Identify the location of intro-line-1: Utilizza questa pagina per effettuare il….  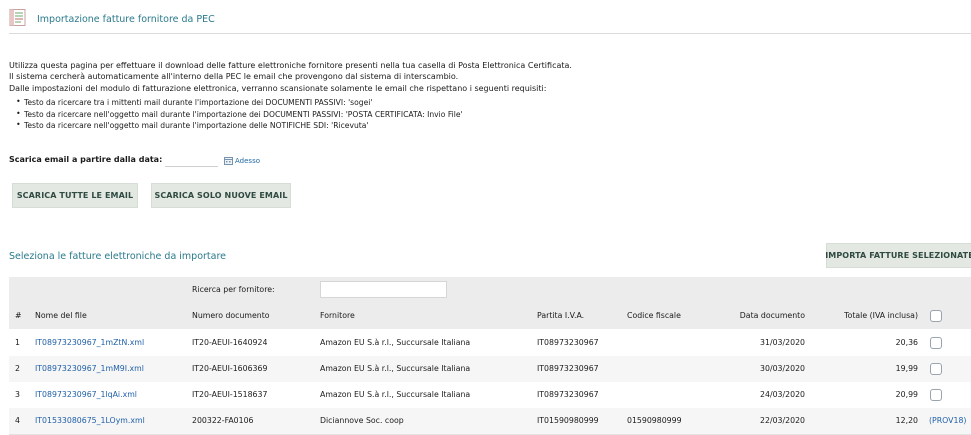
(290, 65).